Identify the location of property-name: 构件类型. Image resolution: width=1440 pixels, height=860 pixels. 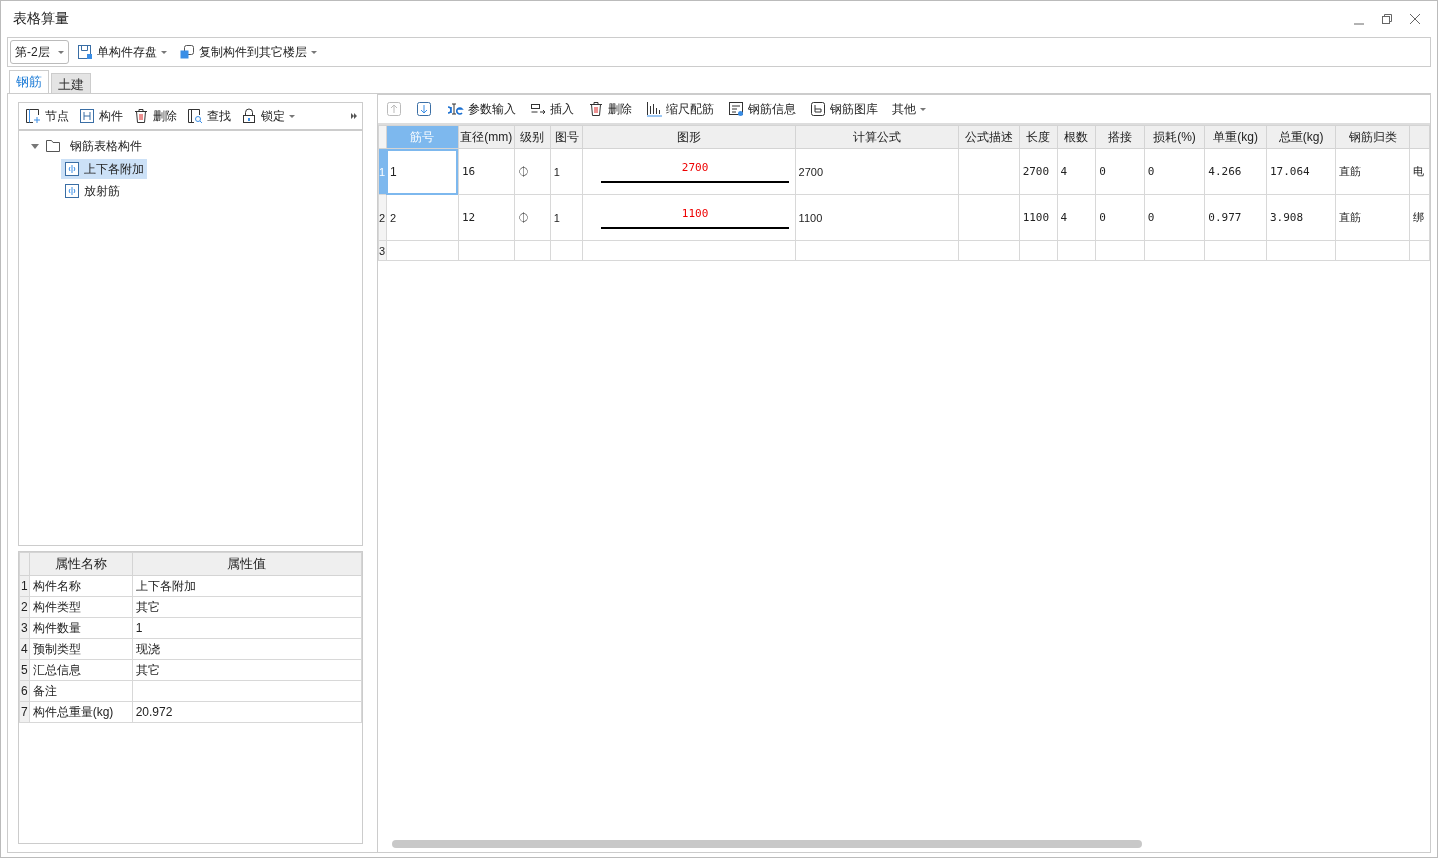
(81, 607).